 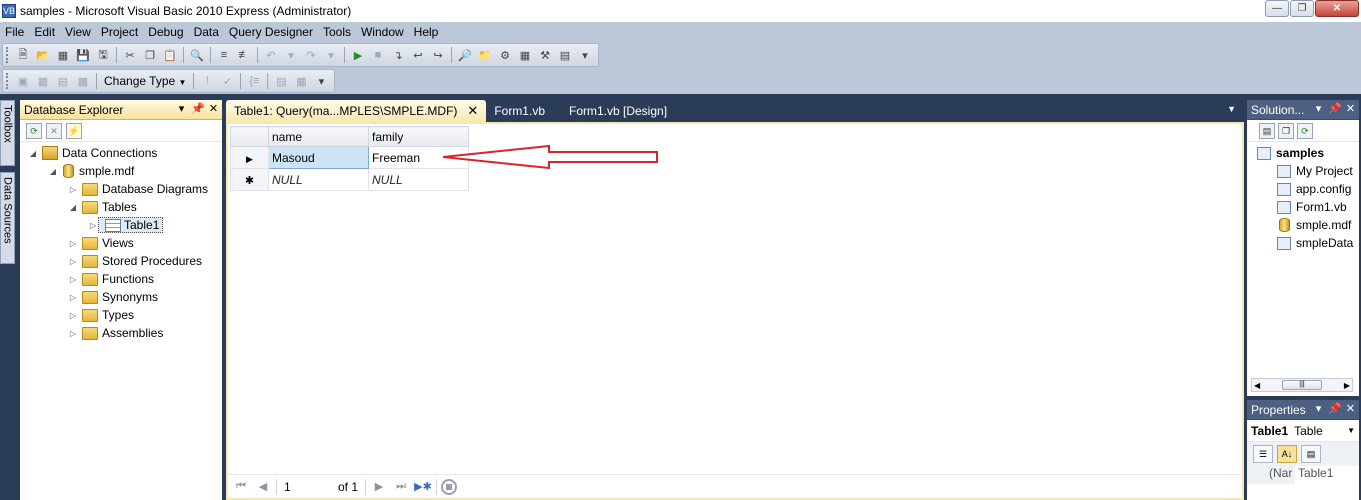 What do you see at coordinates (565, 55) in the screenshot?
I see `start-page-icon: ▤` at bounding box center [565, 55].